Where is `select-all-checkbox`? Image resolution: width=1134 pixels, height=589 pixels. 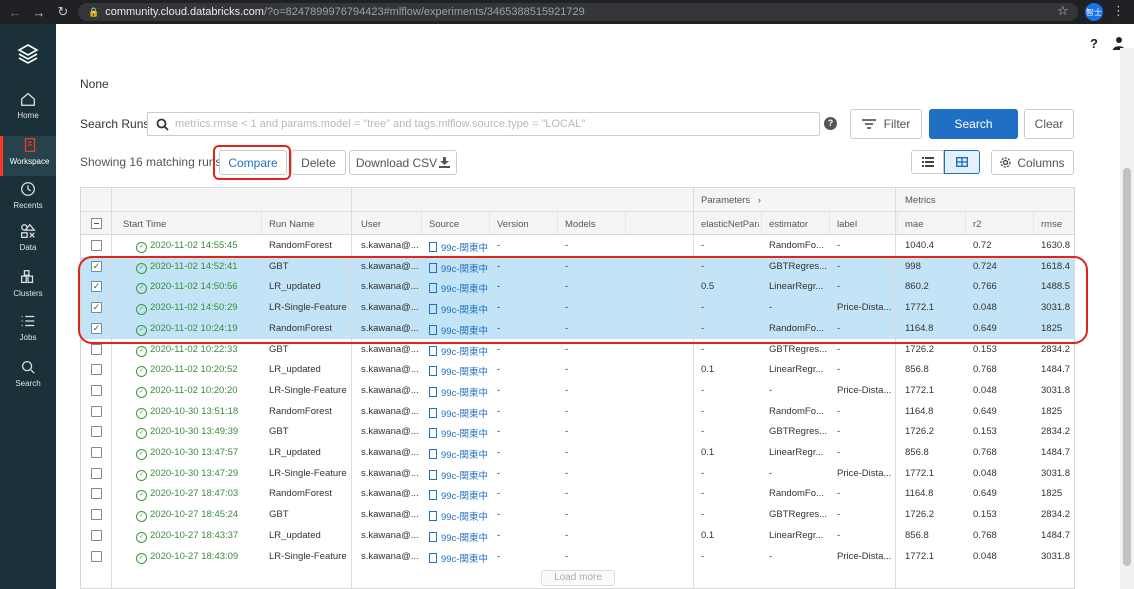
select-all-checkbox is located at coordinates (96, 223).